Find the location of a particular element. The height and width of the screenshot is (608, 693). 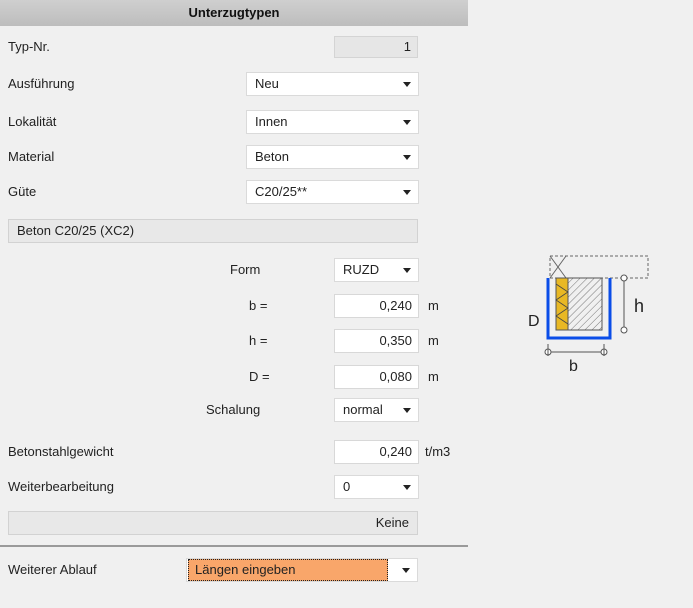

b-dimension-label: b is located at coordinates (573, 366).